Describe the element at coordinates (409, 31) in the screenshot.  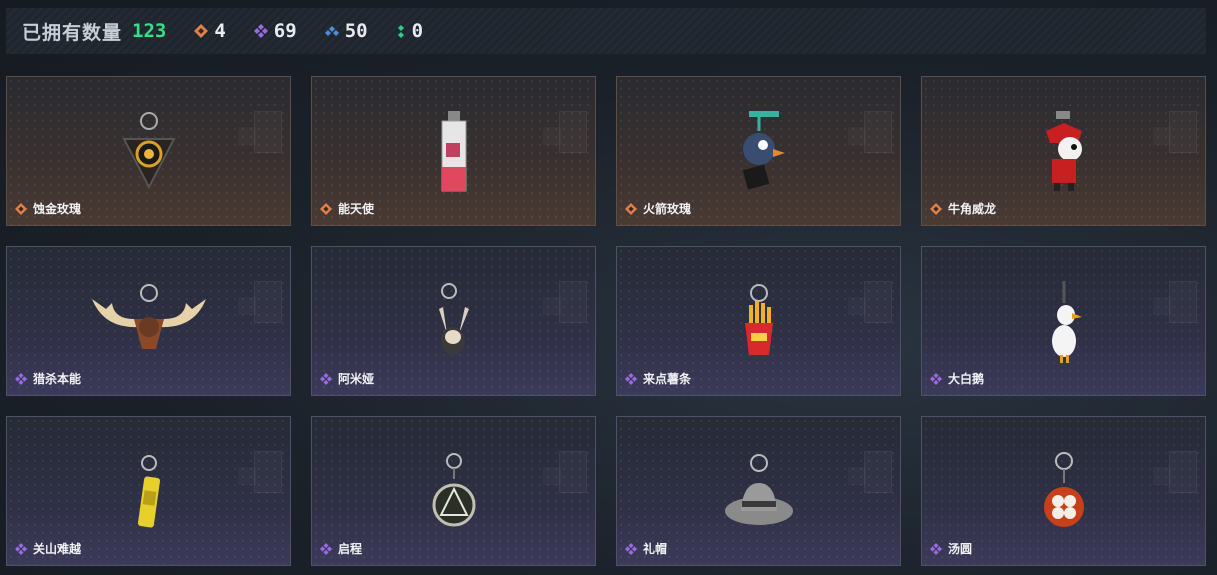
I see `stat-green: 0` at that location.